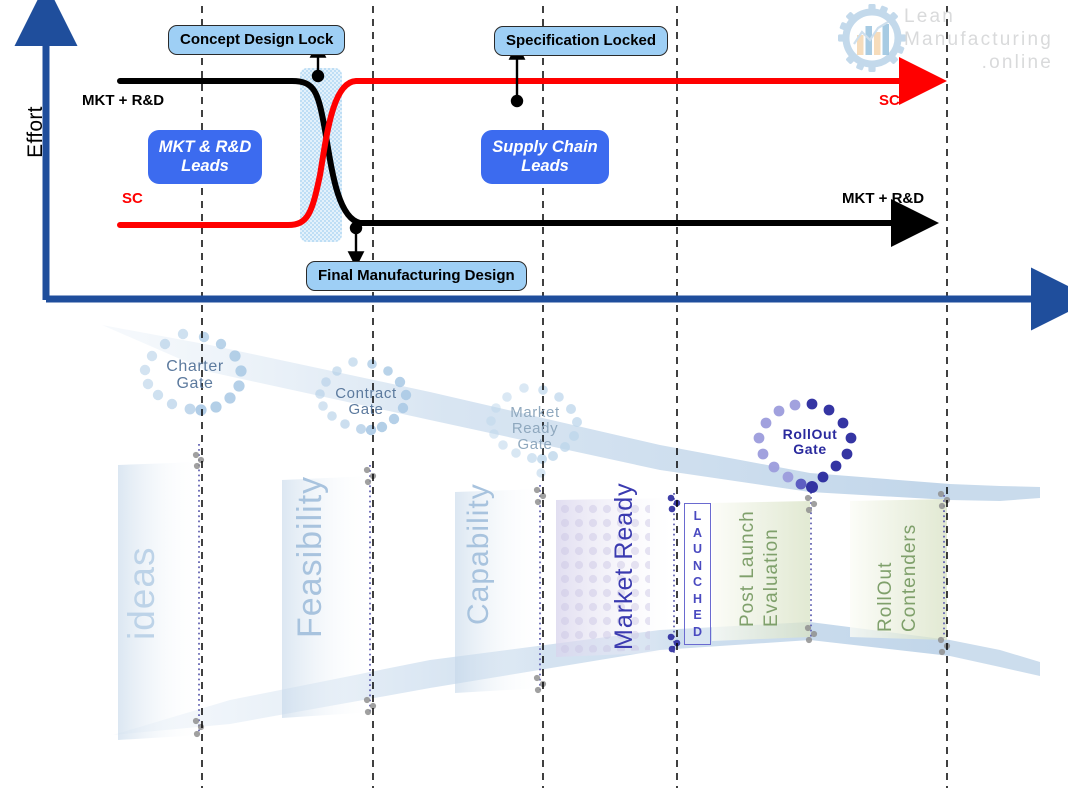 This screenshot has height=794, width=1068. I want to click on callout-concept-design-lock: Concept Design Lock, so click(257, 40).